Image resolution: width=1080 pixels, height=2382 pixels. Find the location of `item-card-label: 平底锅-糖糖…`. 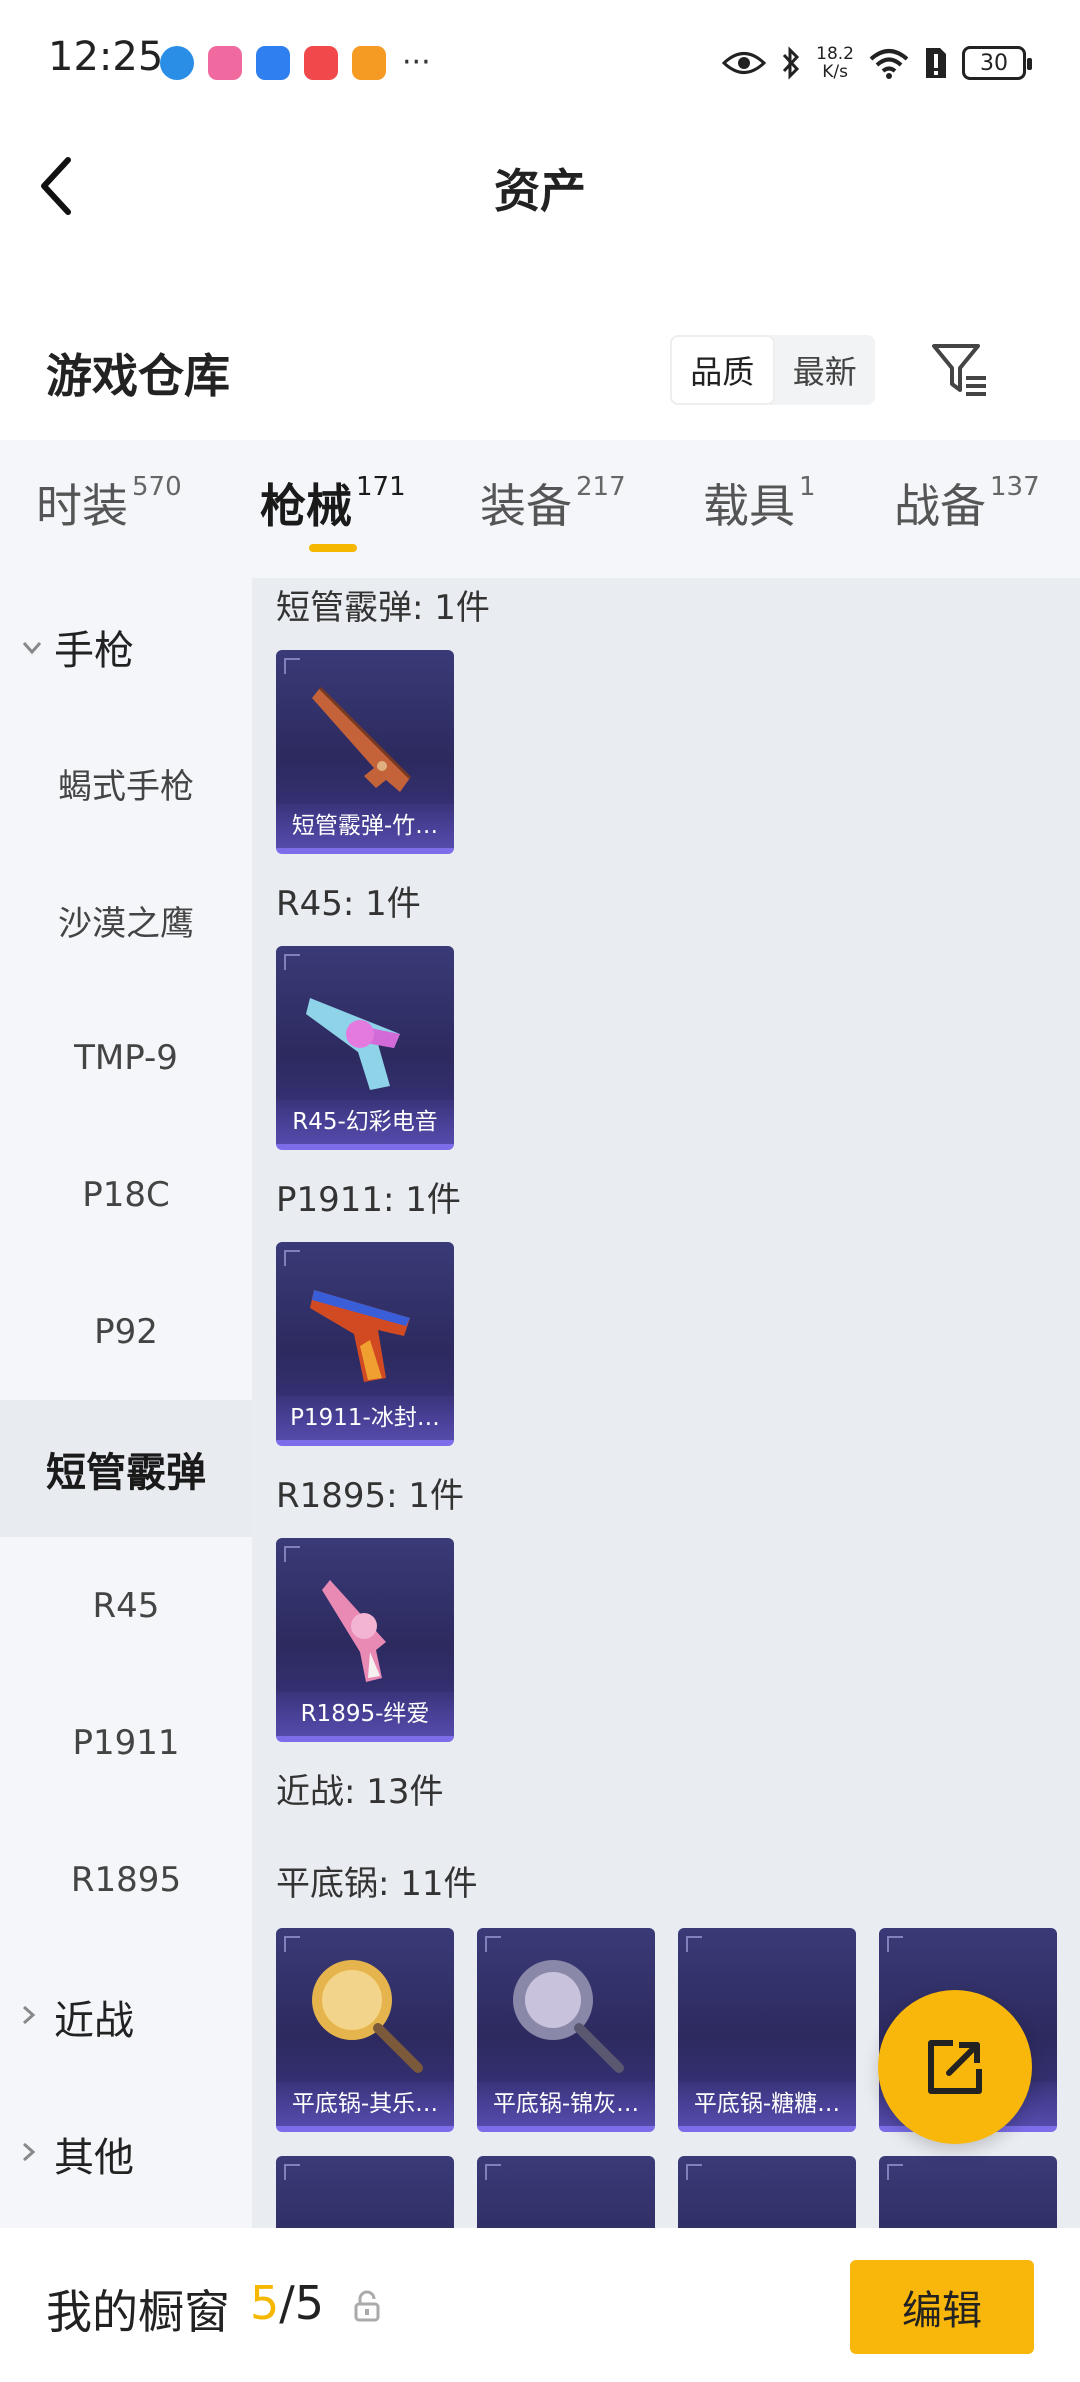

item-card-label: 平底锅-糖糖… is located at coordinates (767, 2104).